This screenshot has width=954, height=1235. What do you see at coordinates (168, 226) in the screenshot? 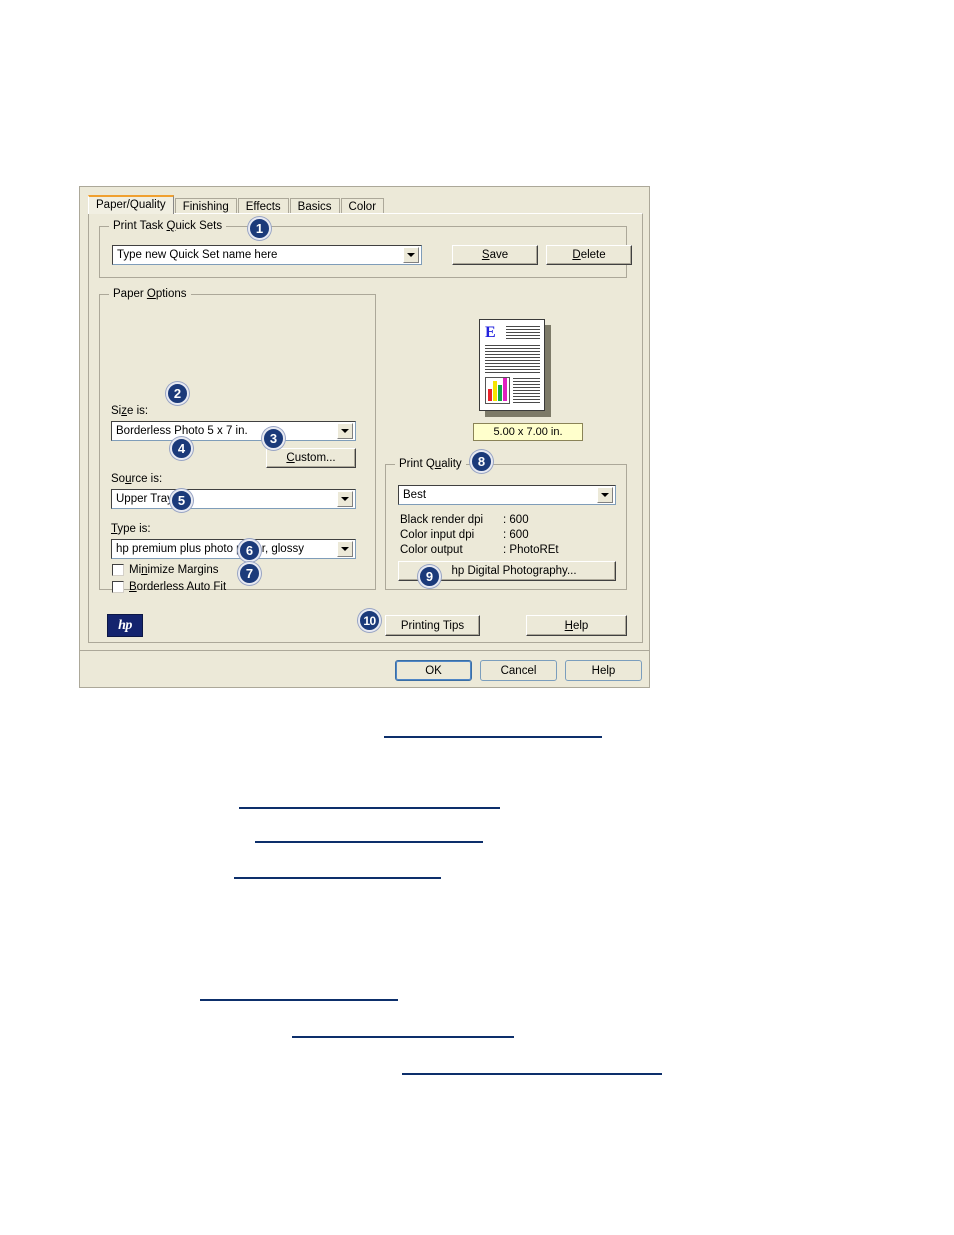
I see `group-title-quick-sets: Print Task Quick Sets` at bounding box center [168, 226].